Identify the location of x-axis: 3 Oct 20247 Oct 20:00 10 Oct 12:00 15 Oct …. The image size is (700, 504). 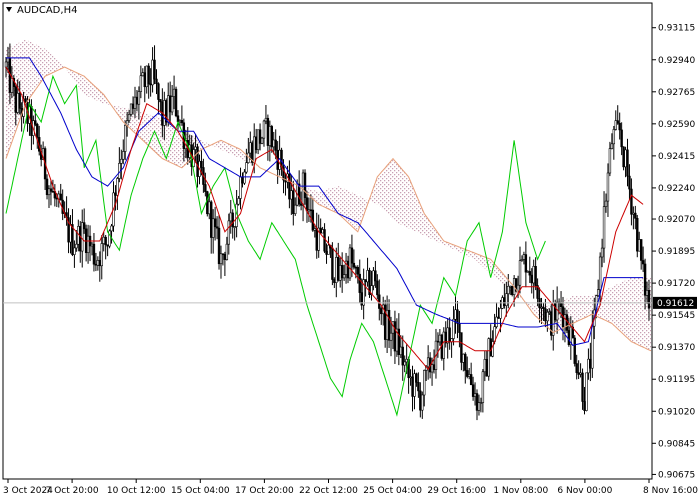
(350, 487).